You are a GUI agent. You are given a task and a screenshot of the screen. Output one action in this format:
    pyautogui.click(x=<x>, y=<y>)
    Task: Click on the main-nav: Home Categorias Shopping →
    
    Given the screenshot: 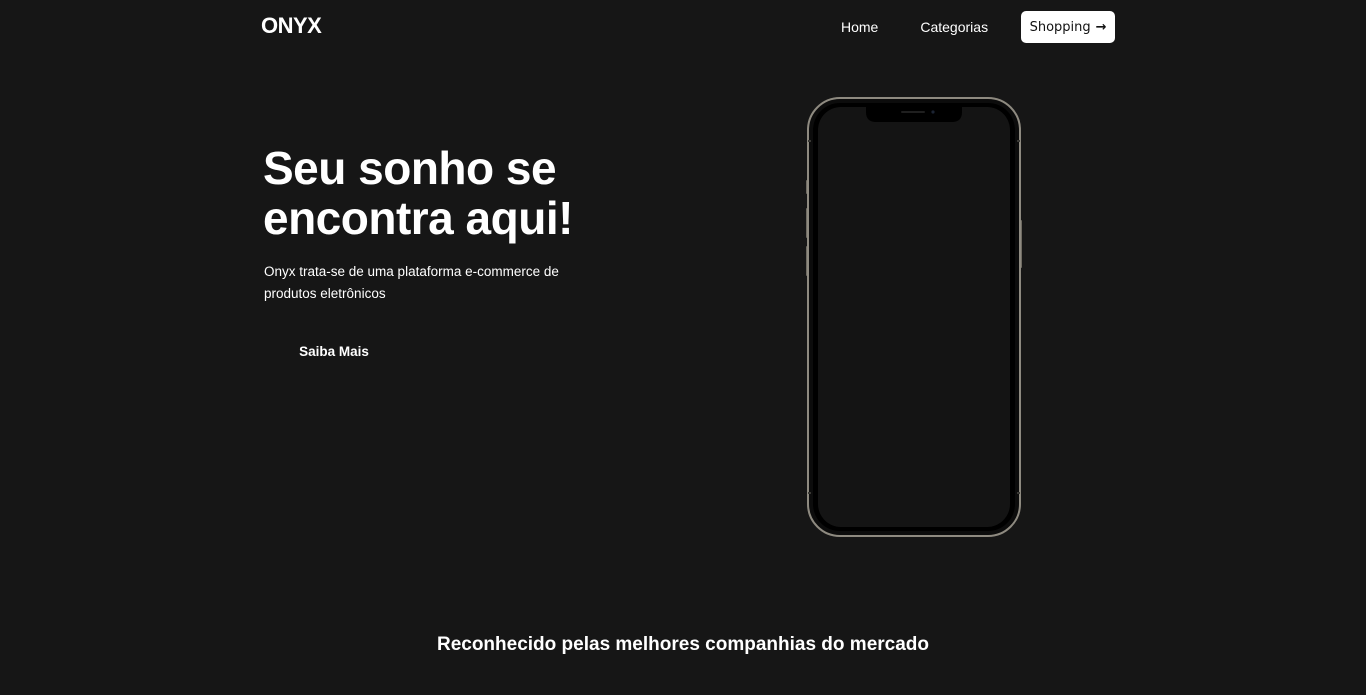 What is the action you would take?
    pyautogui.click(x=968, y=27)
    